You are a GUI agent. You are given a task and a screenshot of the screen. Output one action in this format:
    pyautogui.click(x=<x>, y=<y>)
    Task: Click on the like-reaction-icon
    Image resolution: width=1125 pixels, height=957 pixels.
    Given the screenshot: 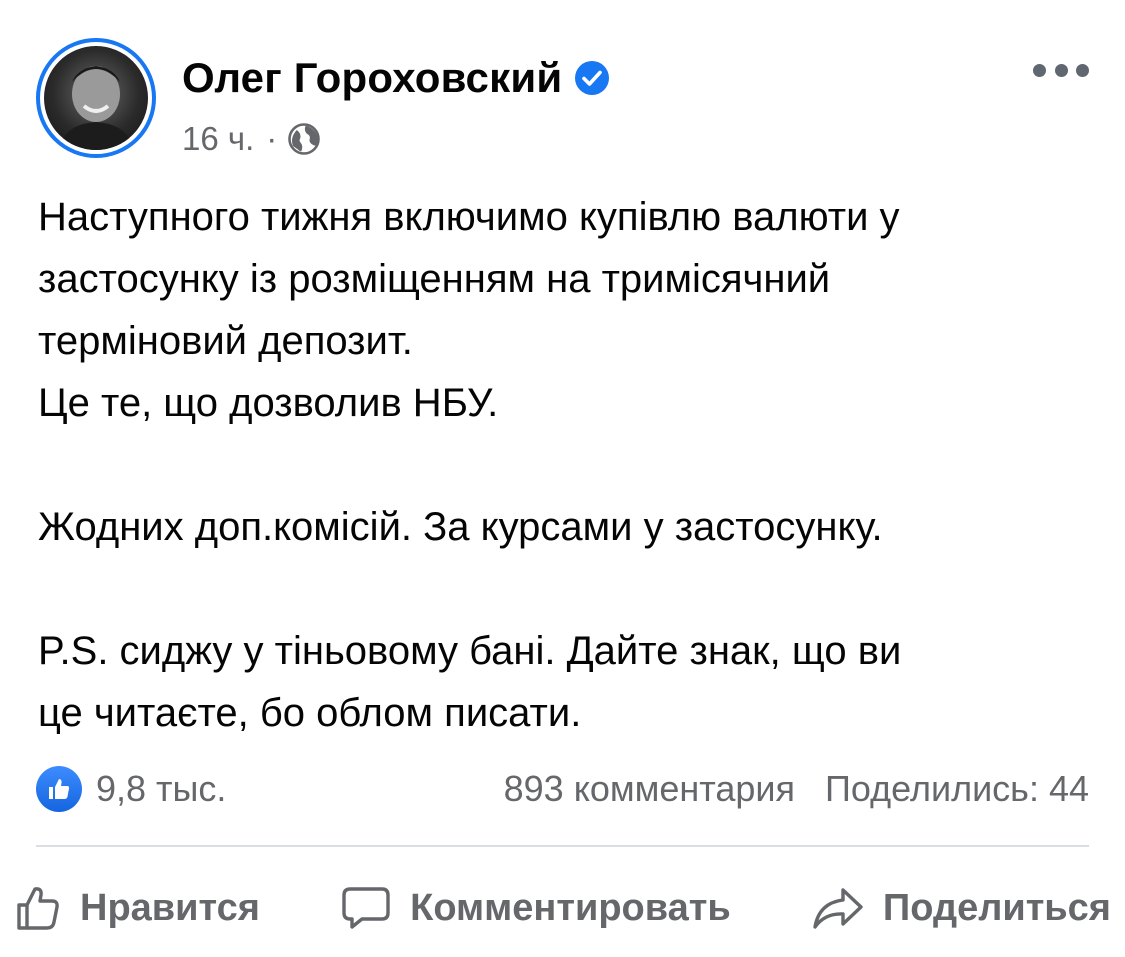 What is the action you would take?
    pyautogui.click(x=59, y=789)
    